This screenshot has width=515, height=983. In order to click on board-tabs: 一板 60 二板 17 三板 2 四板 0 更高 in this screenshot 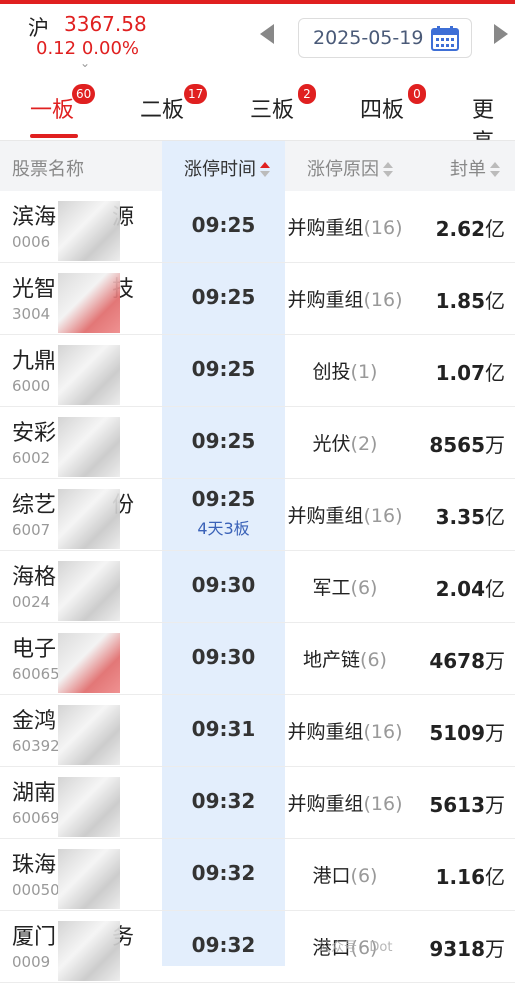, I will do `click(257, 115)`.